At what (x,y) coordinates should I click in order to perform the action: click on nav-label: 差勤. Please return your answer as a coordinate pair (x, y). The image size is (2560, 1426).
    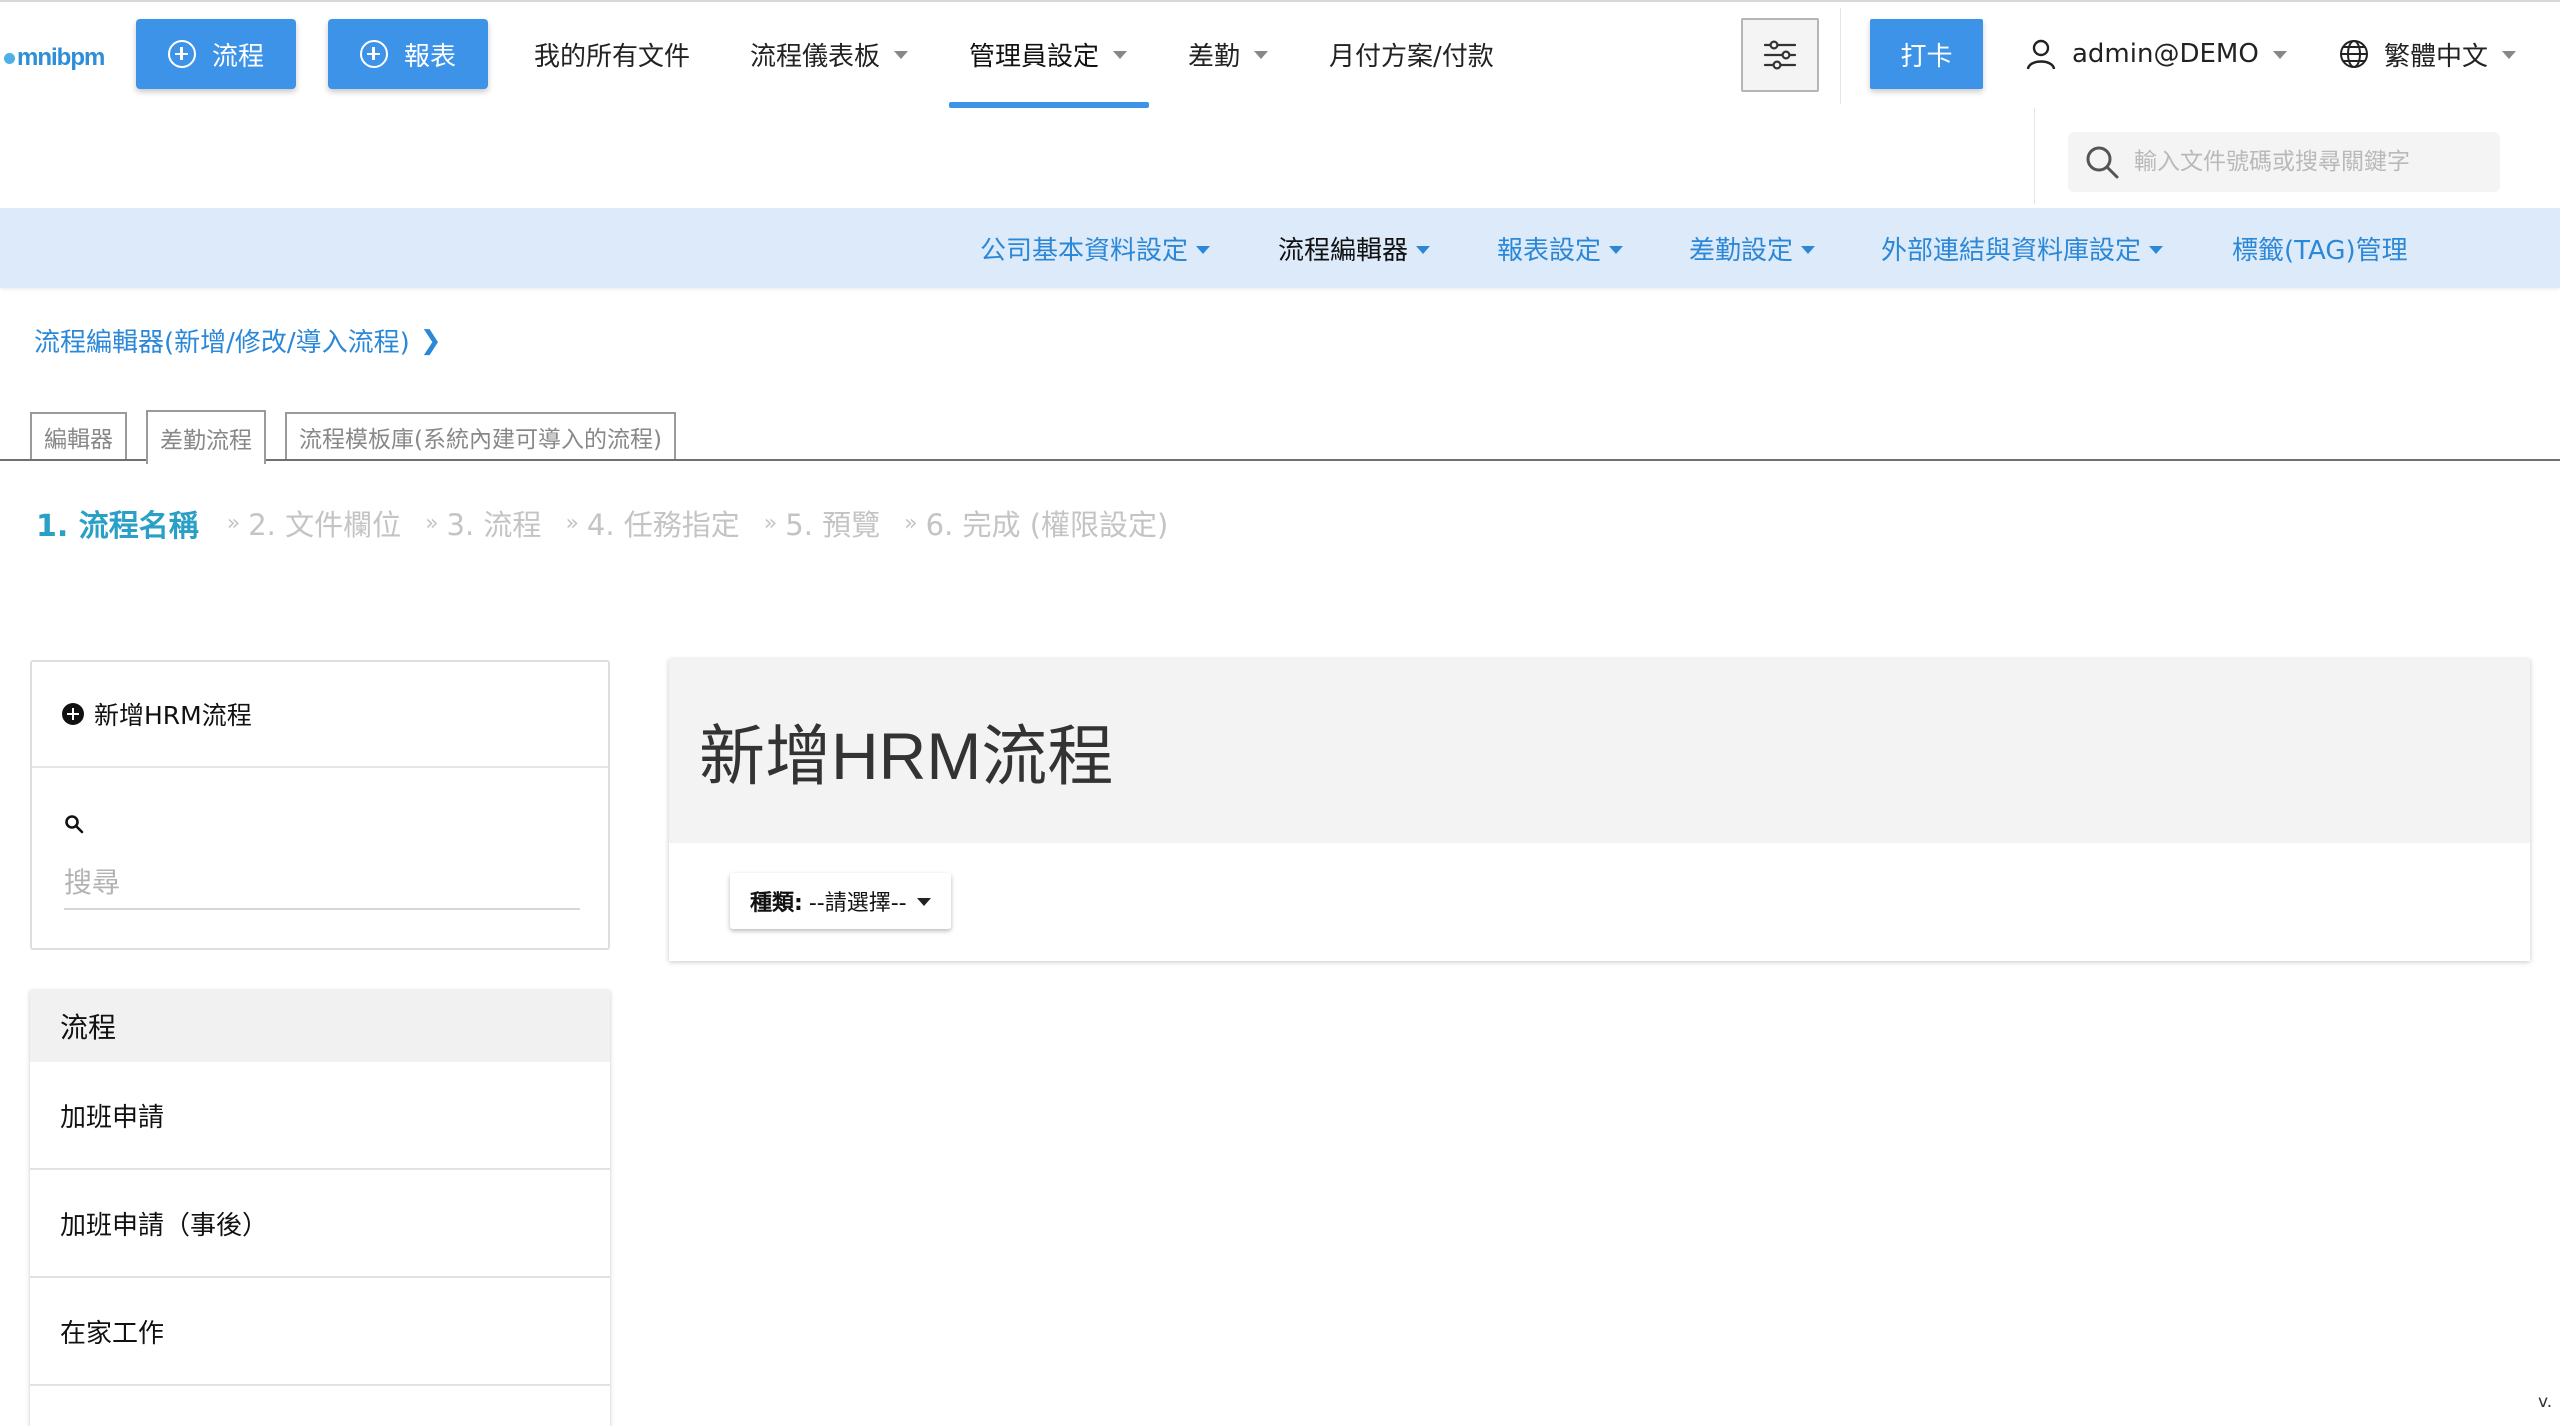
    Looking at the image, I should click on (1214, 56).